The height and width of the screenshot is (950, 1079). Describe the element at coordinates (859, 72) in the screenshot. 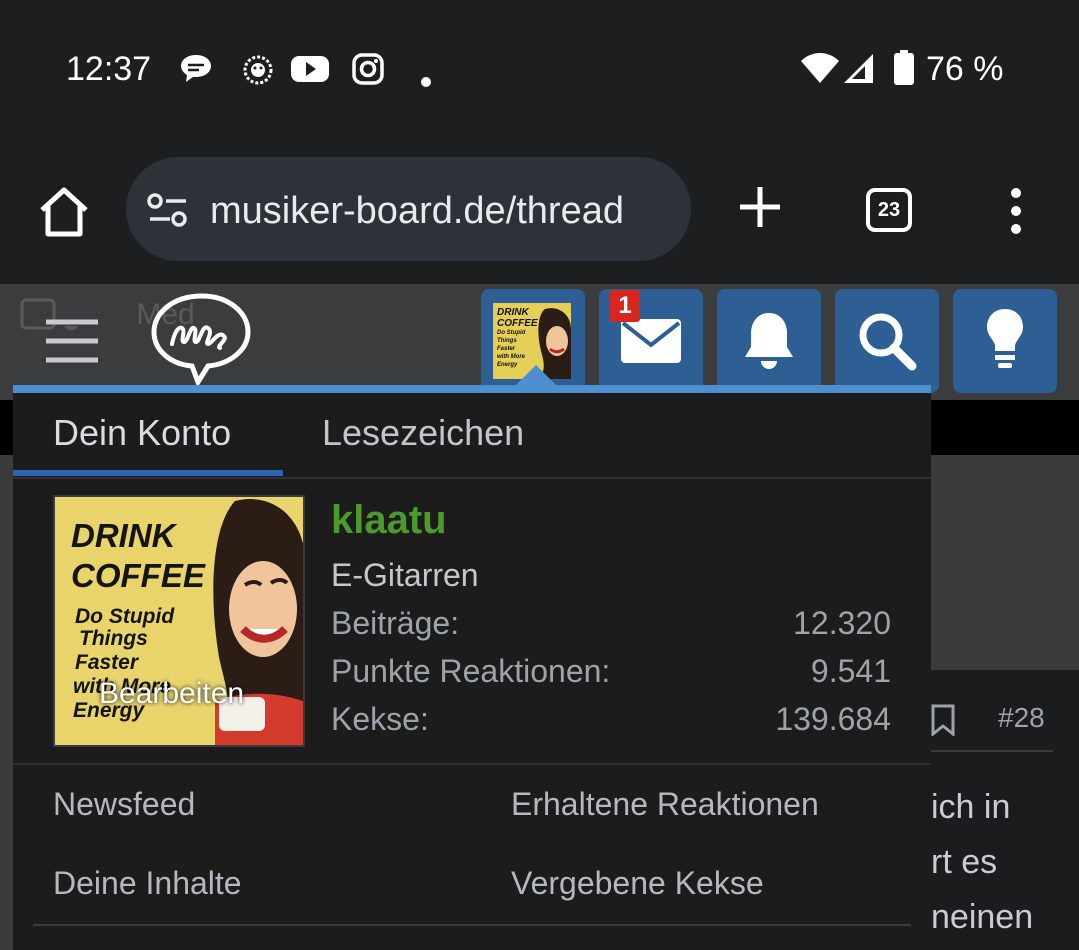

I see `signal-icon` at that location.